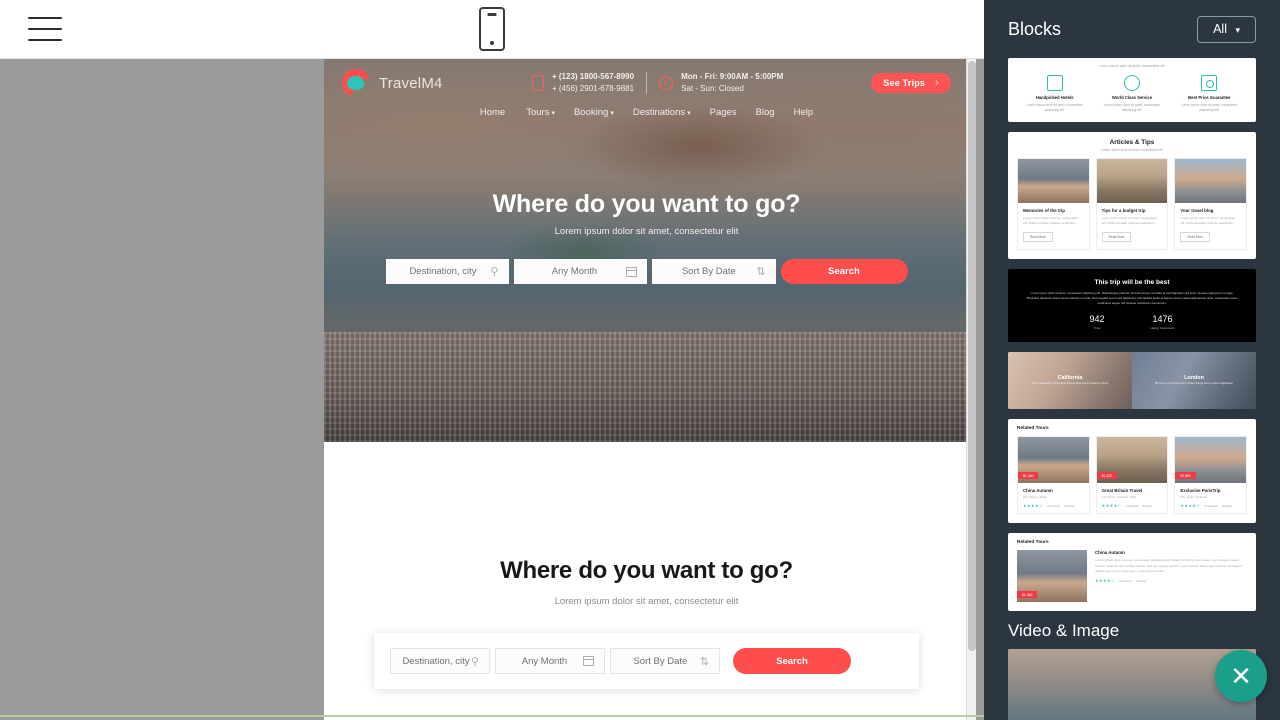 Image resolution: width=1280 pixels, height=720 pixels. I want to click on tour-title: China Autumn, so click(1110, 553).